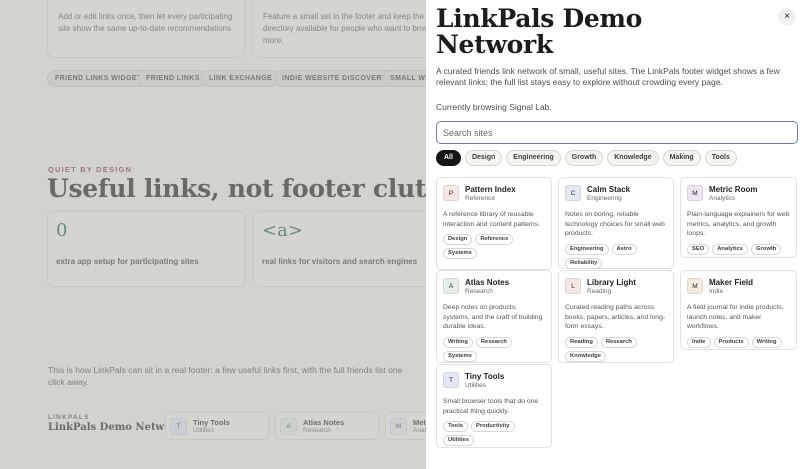 Image resolution: width=800 pixels, height=469 pixels. I want to click on site-tag: Design, so click(458, 239).